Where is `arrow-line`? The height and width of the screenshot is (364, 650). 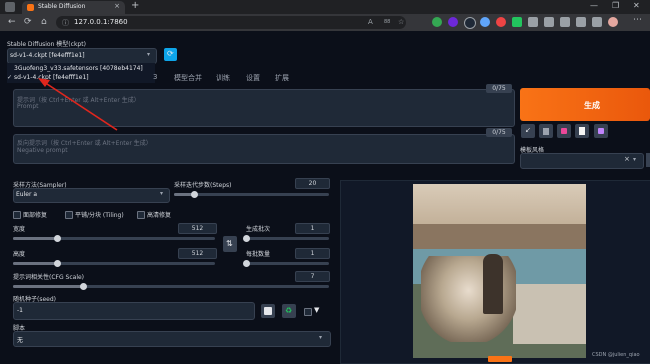
arrow-line is located at coordinates (80, 106).